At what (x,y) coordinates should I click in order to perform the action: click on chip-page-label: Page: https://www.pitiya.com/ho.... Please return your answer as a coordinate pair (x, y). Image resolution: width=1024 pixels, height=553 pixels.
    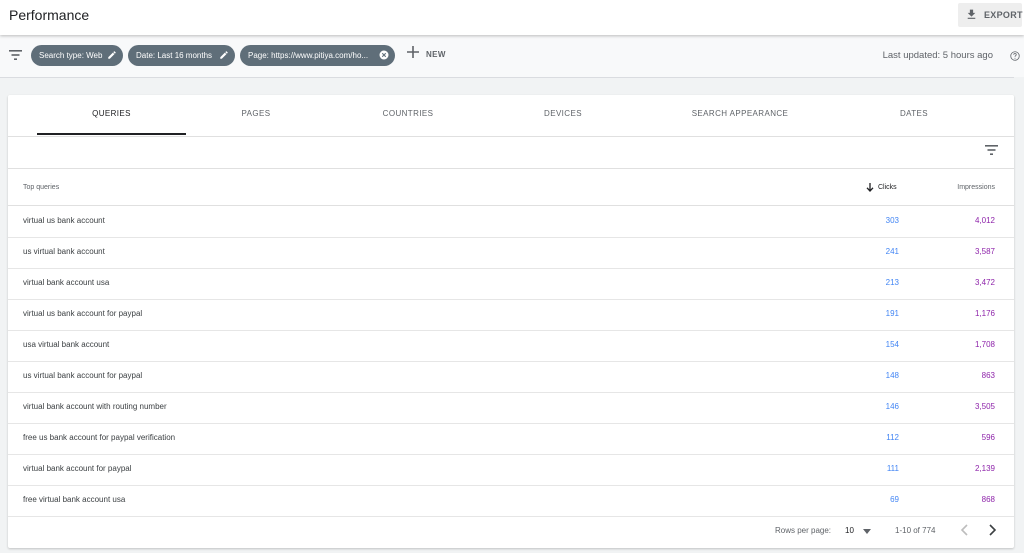
    Looking at the image, I should click on (308, 55).